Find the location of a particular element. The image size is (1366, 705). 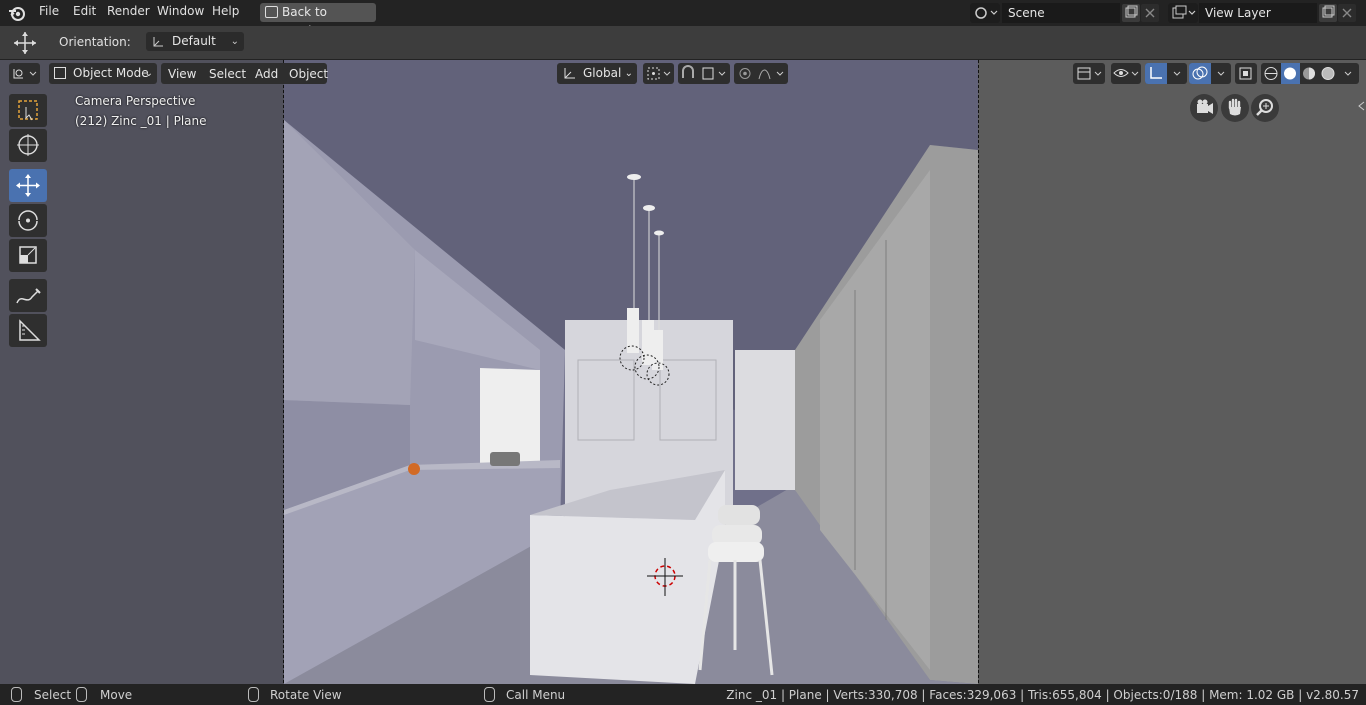

blender-logo-icon is located at coordinates (17, 13).